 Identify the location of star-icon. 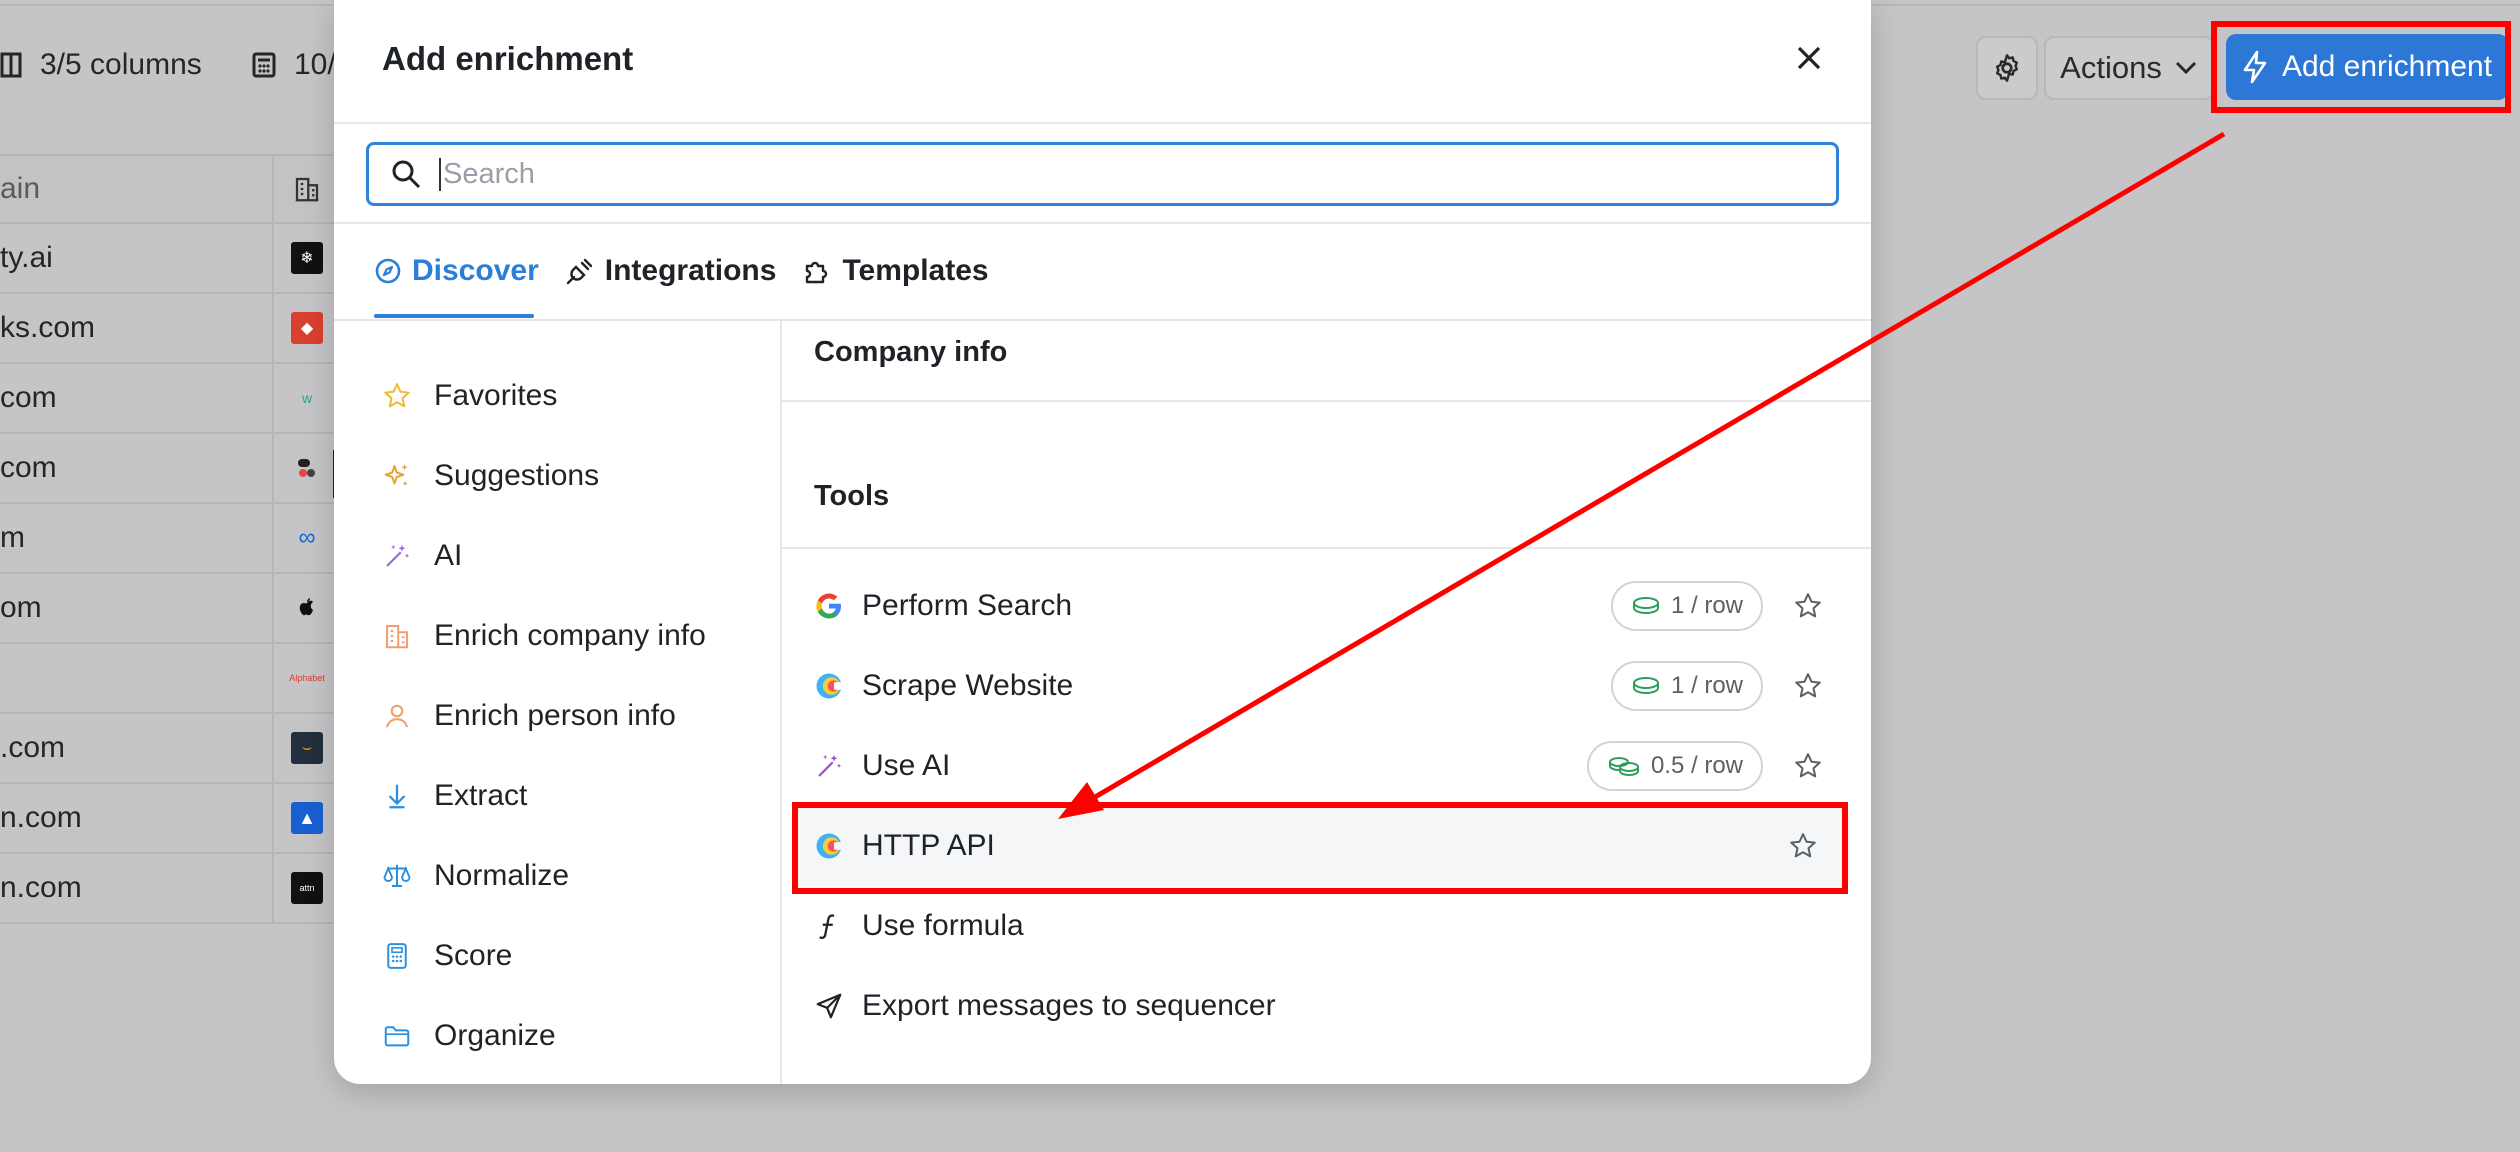
(397, 396).